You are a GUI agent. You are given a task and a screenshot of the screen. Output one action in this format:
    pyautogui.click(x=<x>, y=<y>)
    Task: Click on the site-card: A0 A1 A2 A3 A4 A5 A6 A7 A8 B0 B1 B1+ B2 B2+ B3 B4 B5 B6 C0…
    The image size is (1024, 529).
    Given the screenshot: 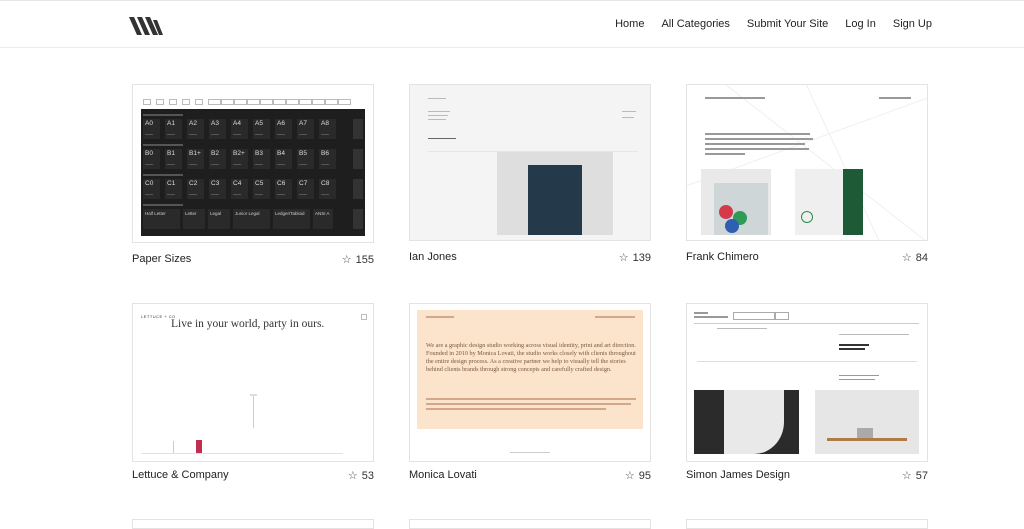 What is the action you would take?
    pyautogui.click(x=253, y=176)
    